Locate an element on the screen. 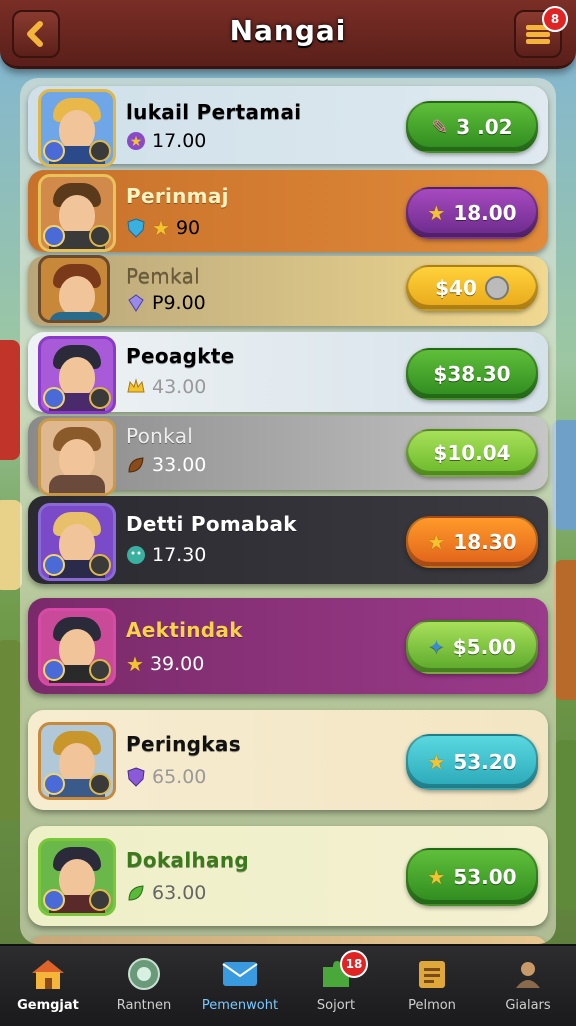 Image resolution: width=576 pixels, height=1026 pixels. player-name: Peringkas is located at coordinates (183, 744).